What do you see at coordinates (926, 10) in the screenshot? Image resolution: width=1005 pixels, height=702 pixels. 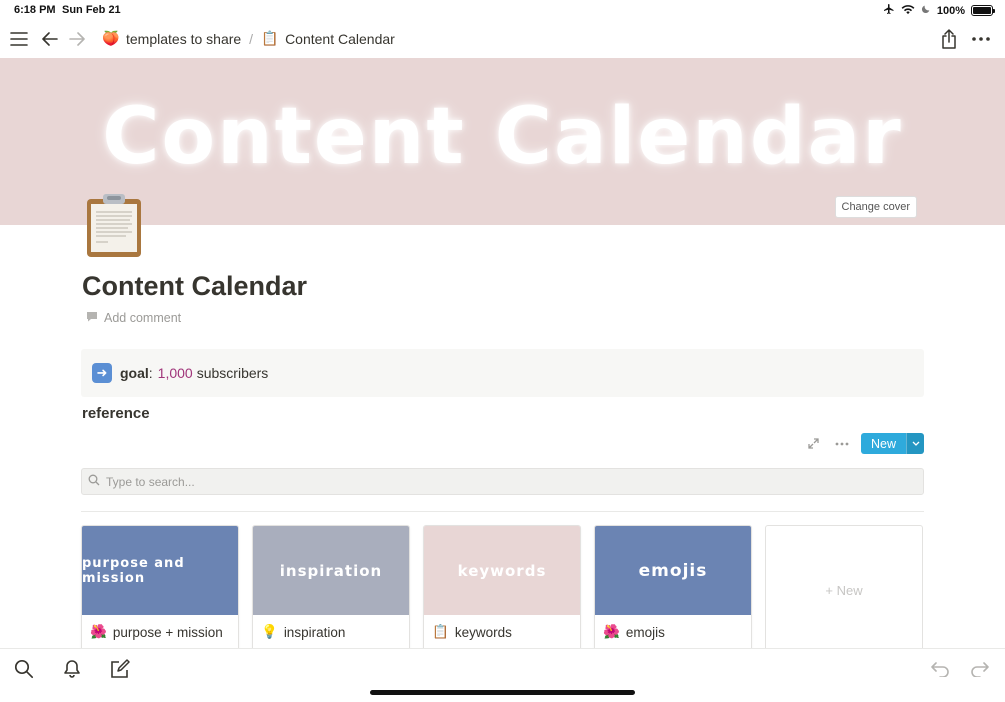 I see `moon-icon` at bounding box center [926, 10].